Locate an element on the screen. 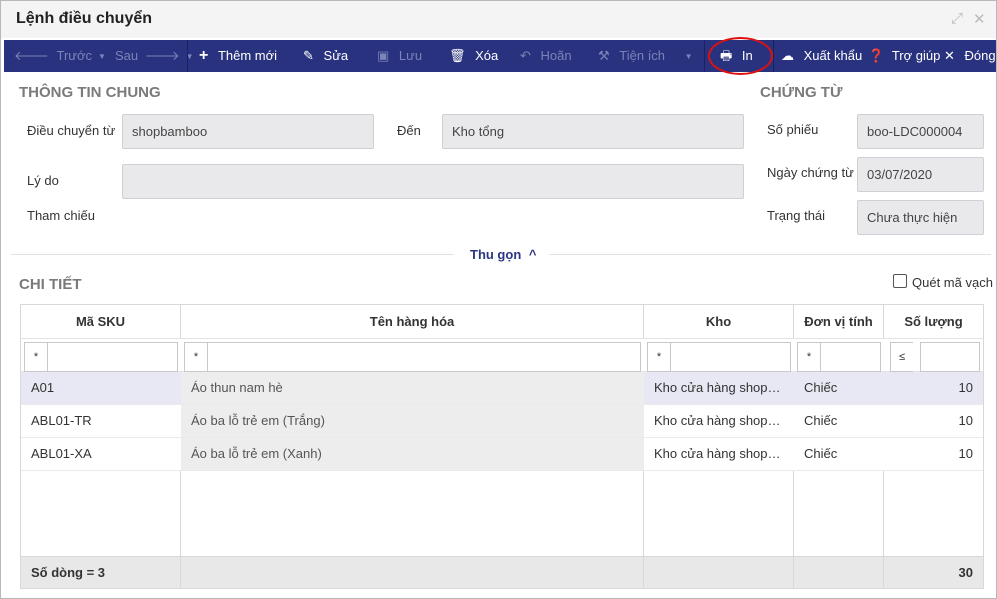 This screenshot has height=599, width=997. save-button: ▣ Lưu is located at coordinates (399, 56).